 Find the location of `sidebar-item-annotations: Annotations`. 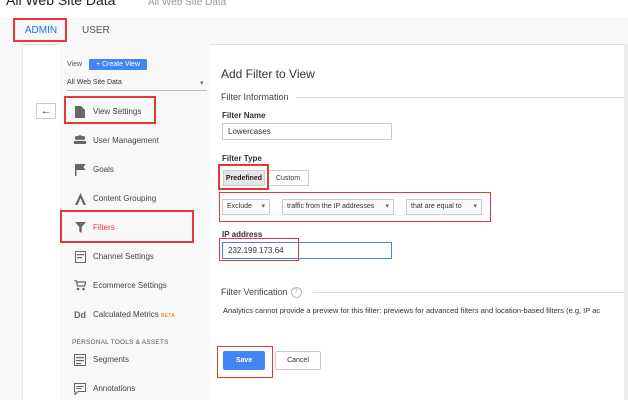

sidebar-item-annotations: Annotations is located at coordinates (135, 390).